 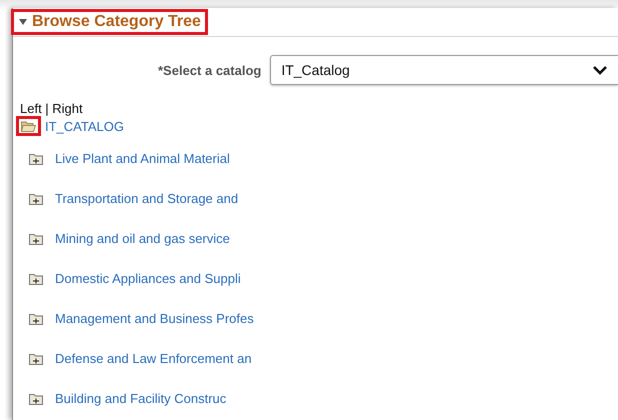 I want to click on catalog-dropdown: IT_Catalog, so click(x=444, y=70).